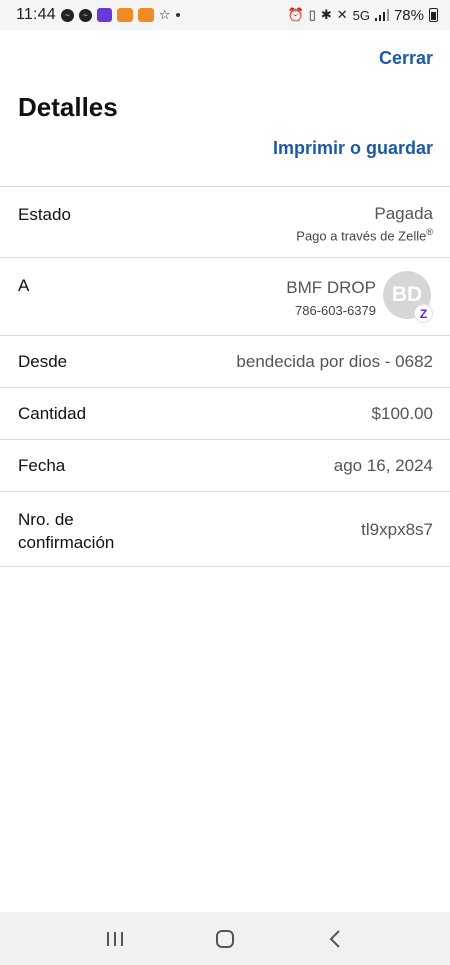 The width and height of the screenshot is (450, 965). I want to click on home-icon, so click(225, 939).